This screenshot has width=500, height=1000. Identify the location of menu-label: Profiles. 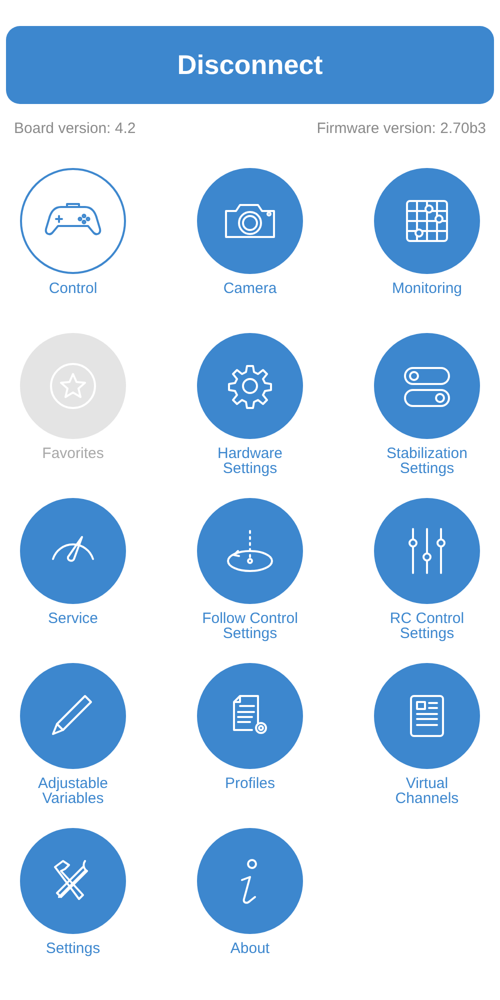
(250, 783).